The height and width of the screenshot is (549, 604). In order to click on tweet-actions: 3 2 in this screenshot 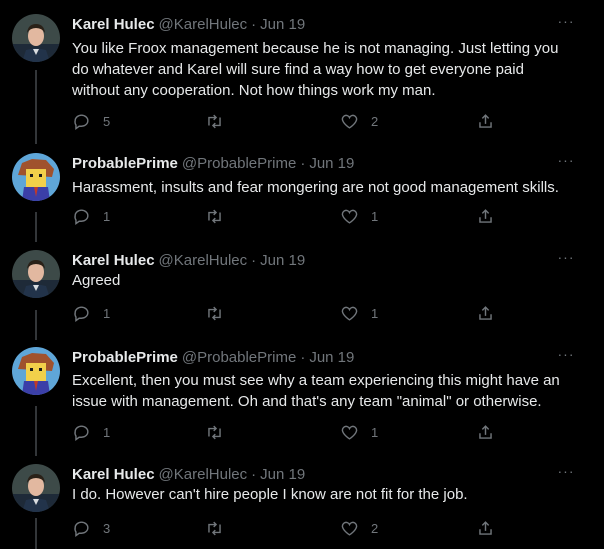, I will do `click(292, 528)`.